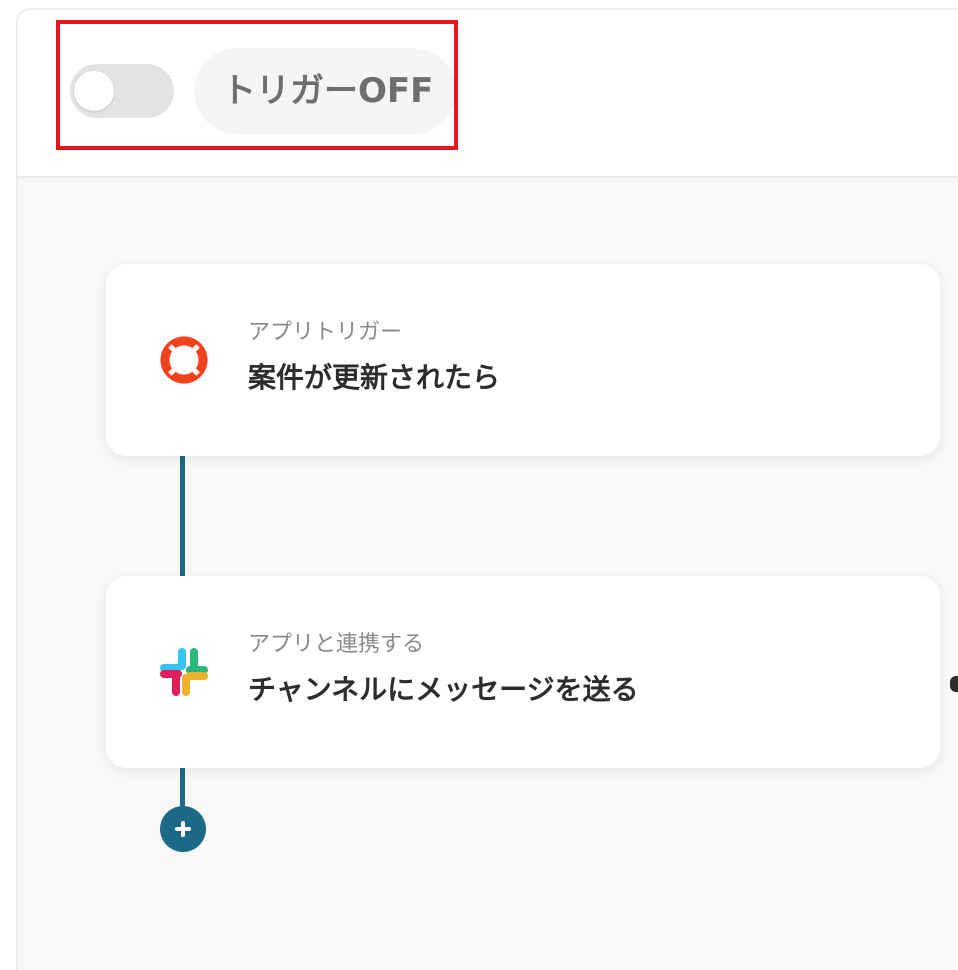 The width and height of the screenshot is (958, 970). Describe the element at coordinates (183, 829) in the screenshot. I see `add-step-button` at that location.